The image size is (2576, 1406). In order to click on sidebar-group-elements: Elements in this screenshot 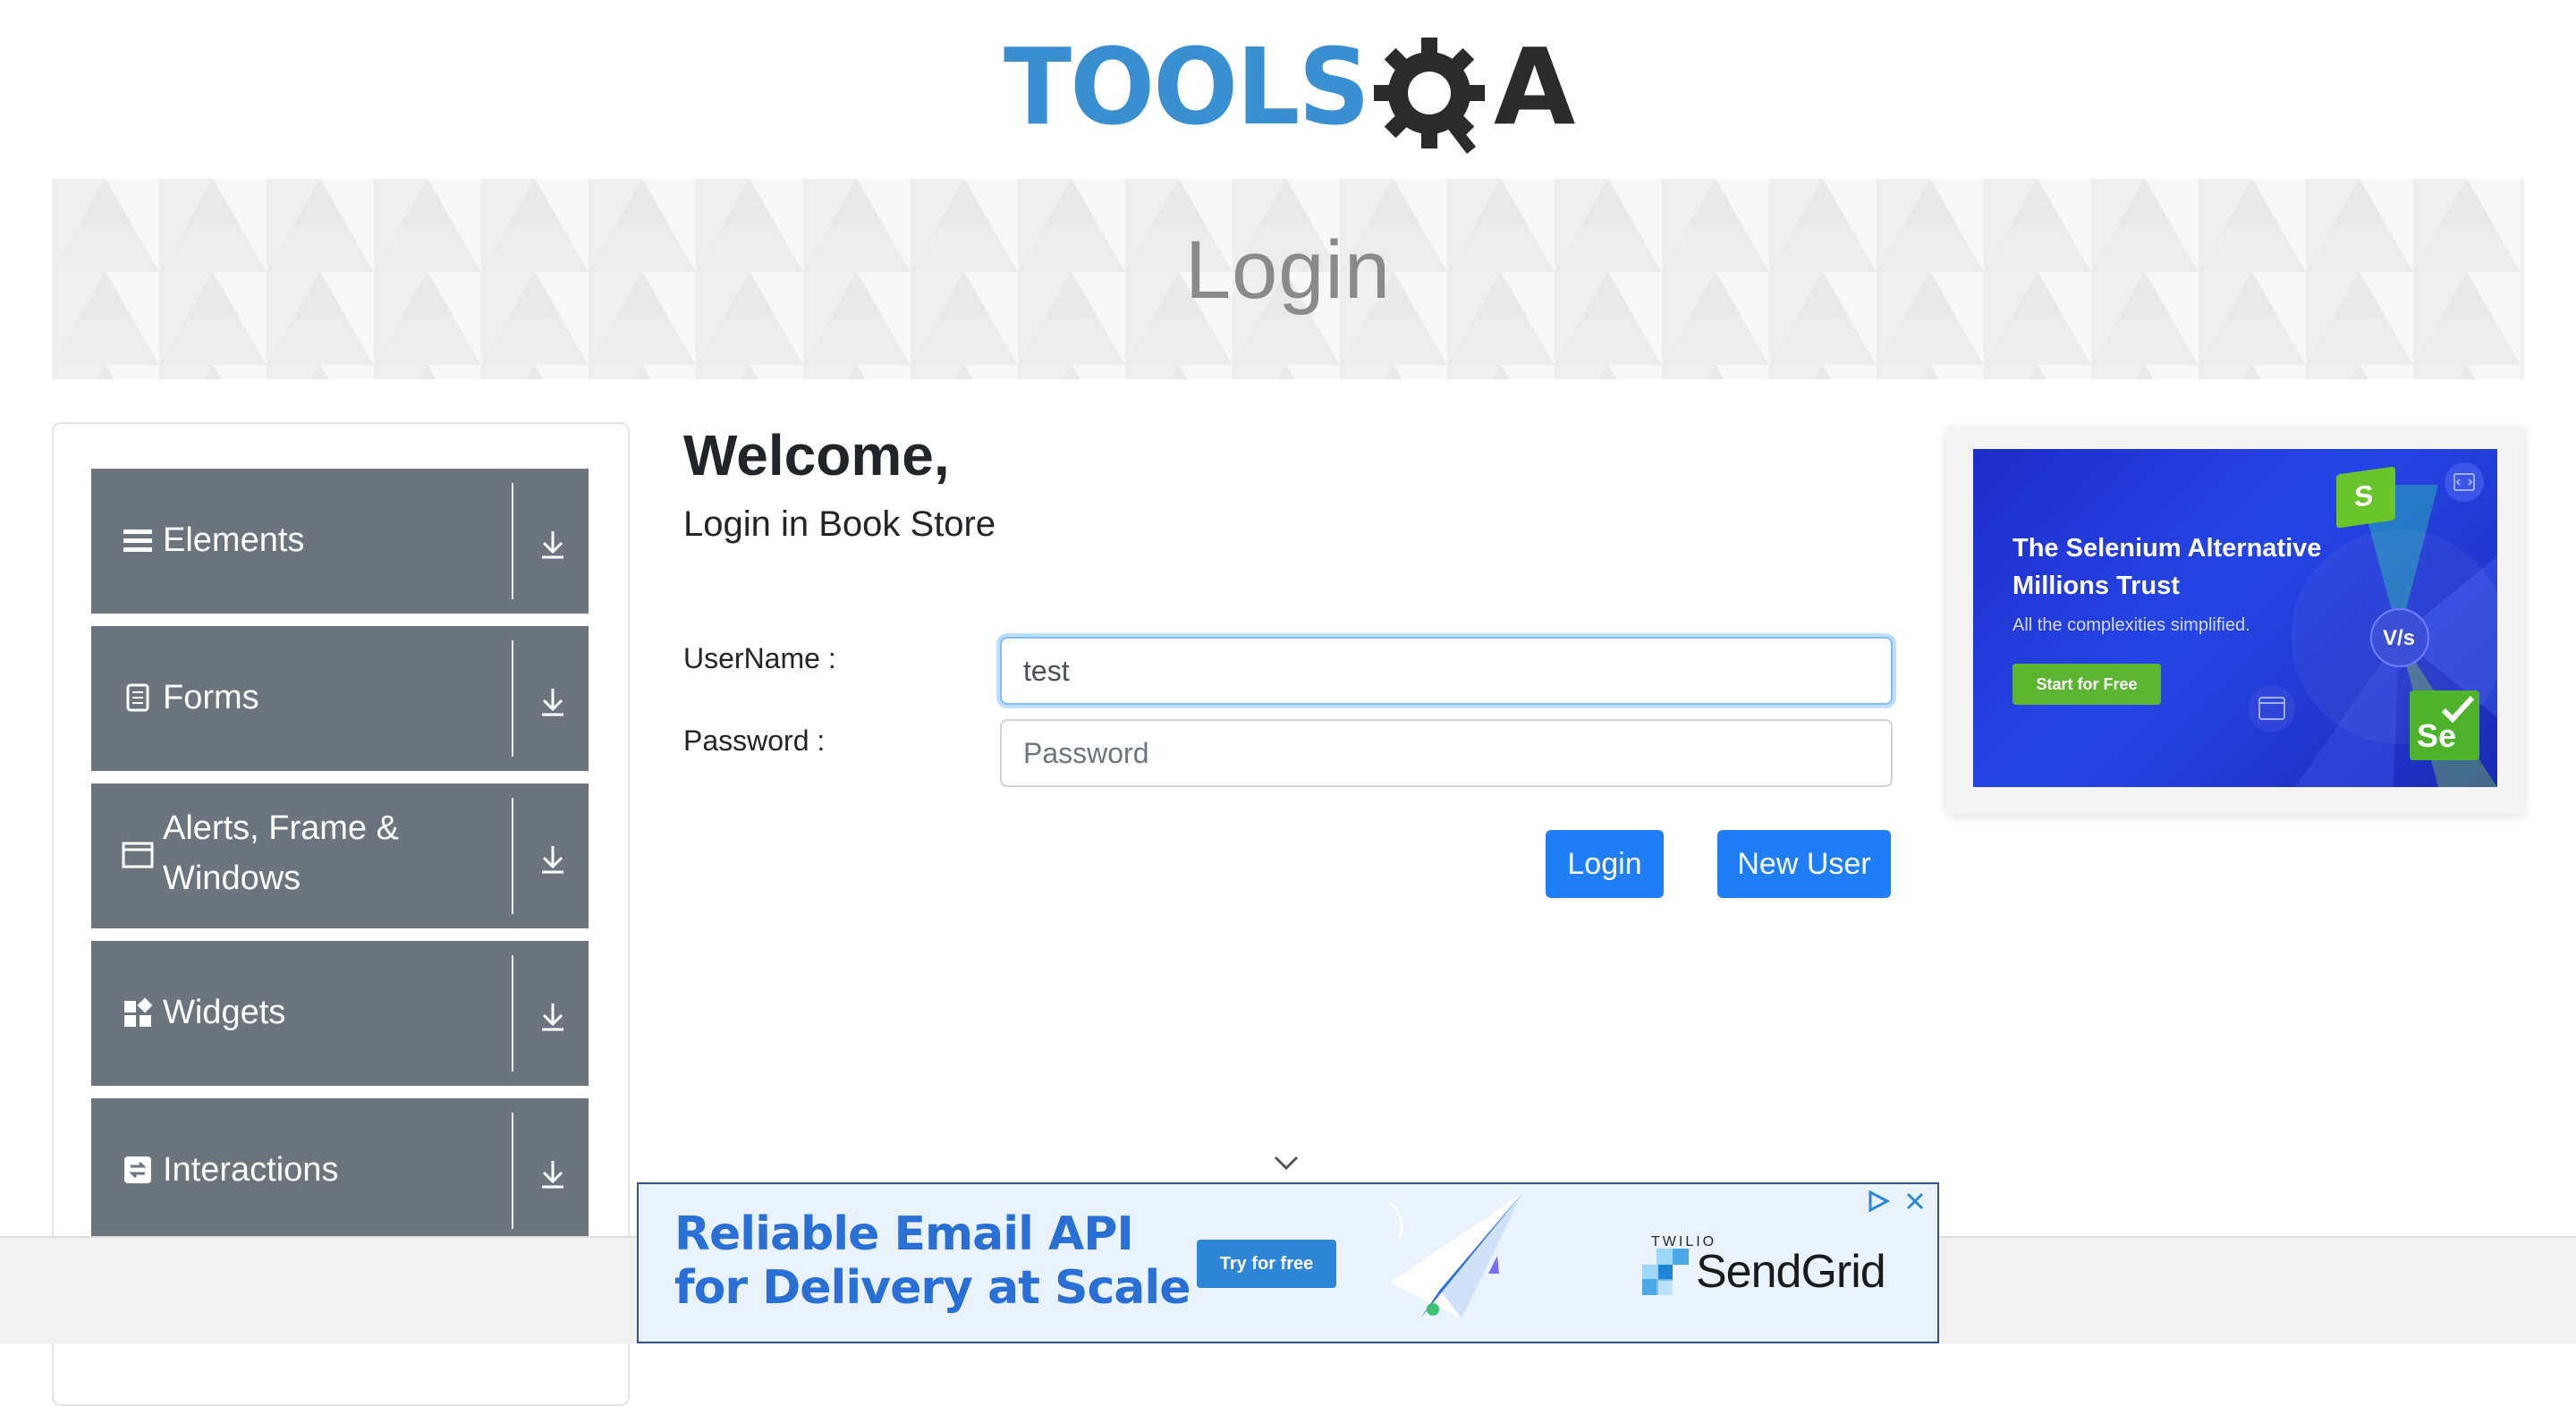, I will do `click(340, 542)`.